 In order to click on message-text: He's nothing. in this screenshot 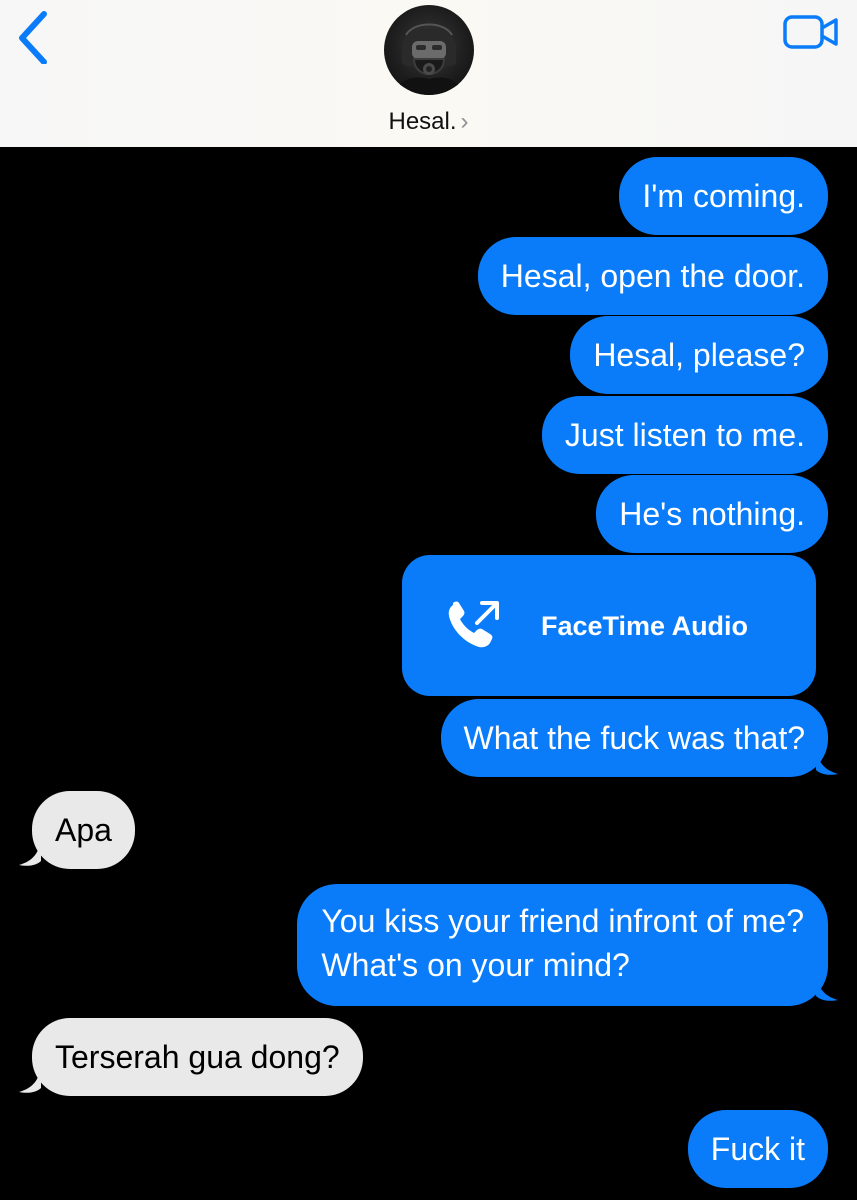, I will do `click(712, 514)`.